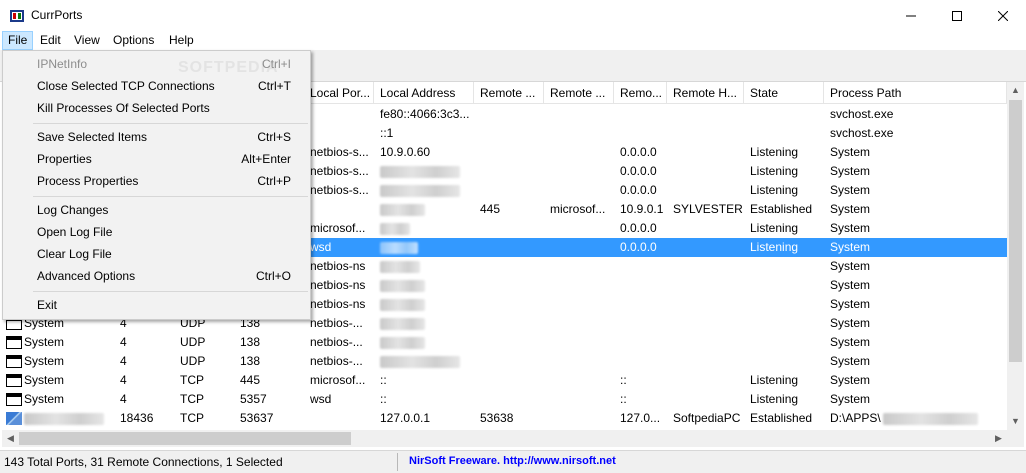  Describe the element at coordinates (1015, 438) in the screenshot. I see `scrollbar-corner` at that location.